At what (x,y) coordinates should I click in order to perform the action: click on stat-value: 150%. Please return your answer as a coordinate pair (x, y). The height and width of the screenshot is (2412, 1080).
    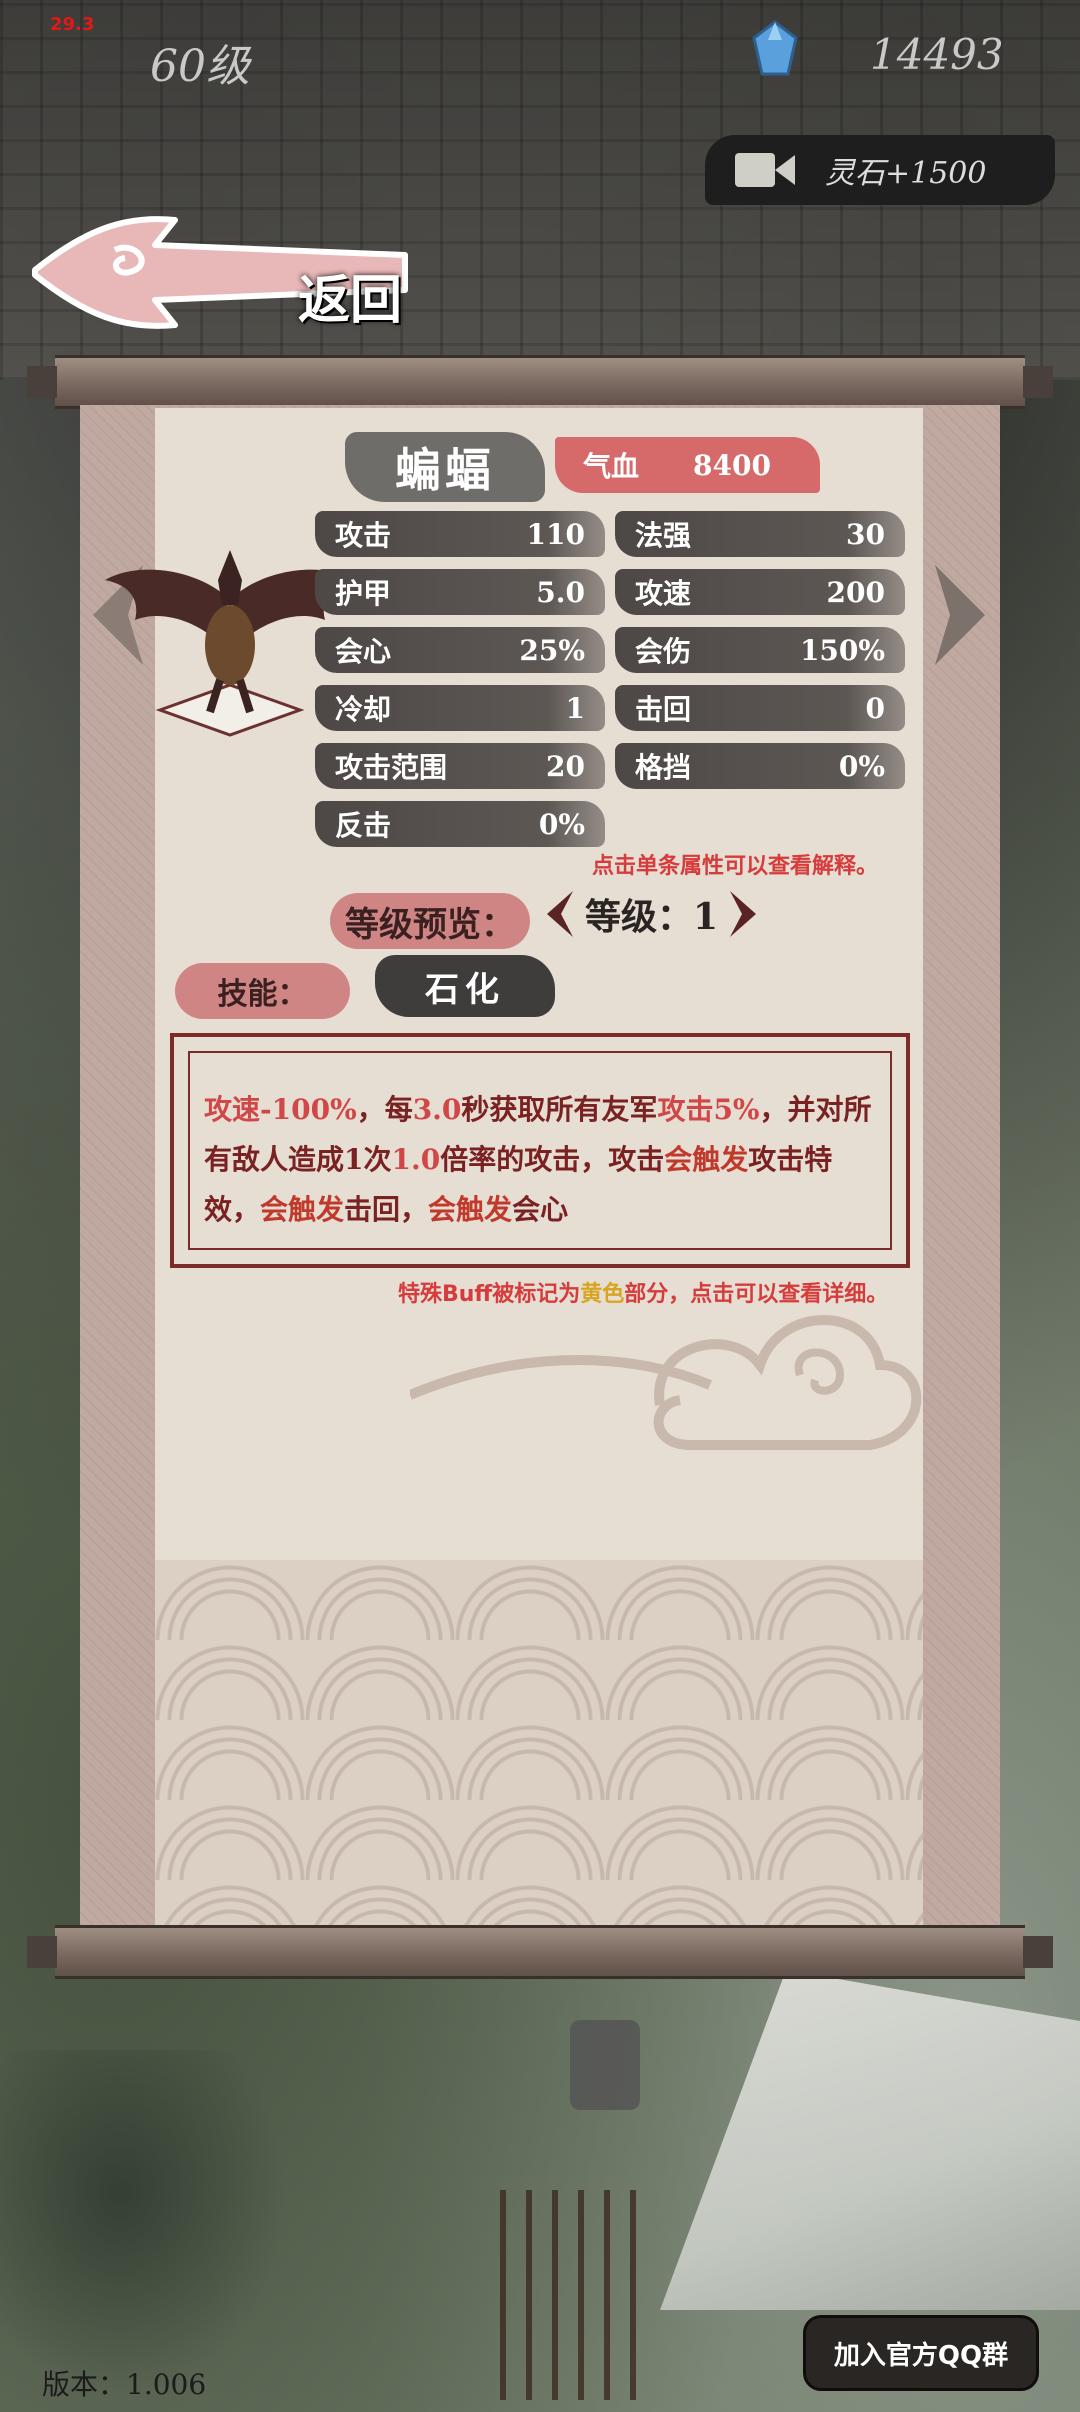
    Looking at the image, I should click on (842, 650).